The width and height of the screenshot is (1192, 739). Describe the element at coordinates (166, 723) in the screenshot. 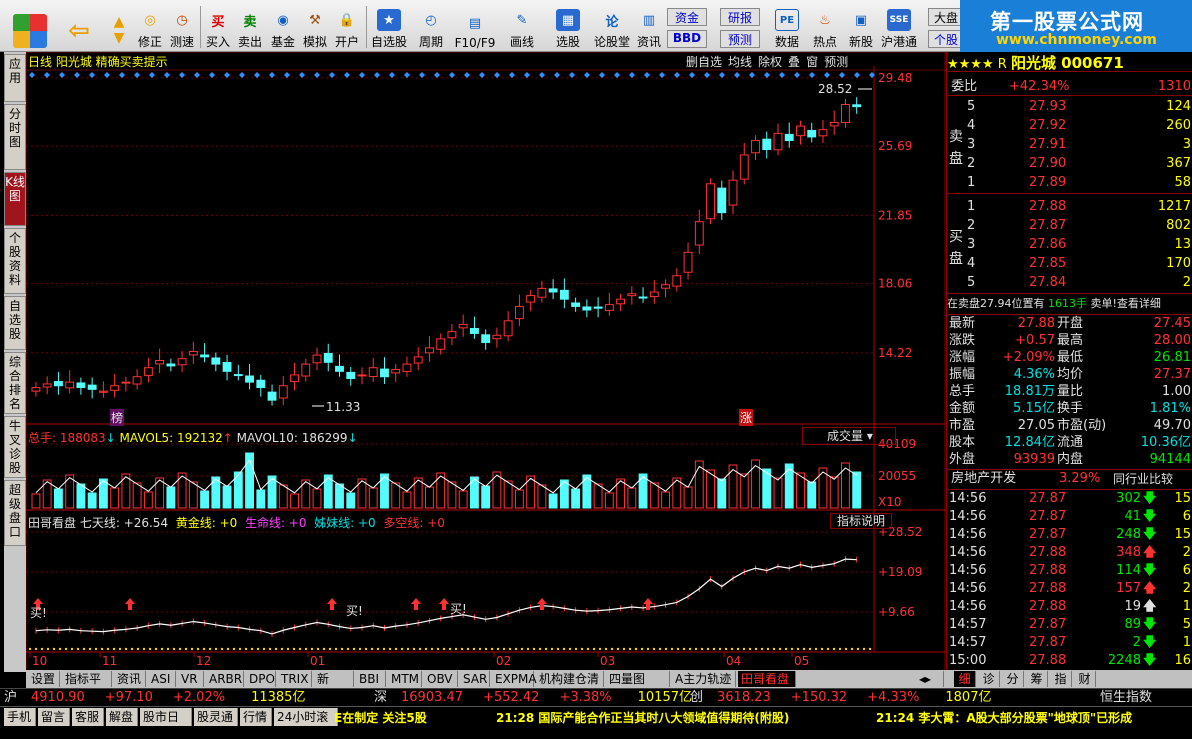

I see `news-button-4: 股市日记` at that location.